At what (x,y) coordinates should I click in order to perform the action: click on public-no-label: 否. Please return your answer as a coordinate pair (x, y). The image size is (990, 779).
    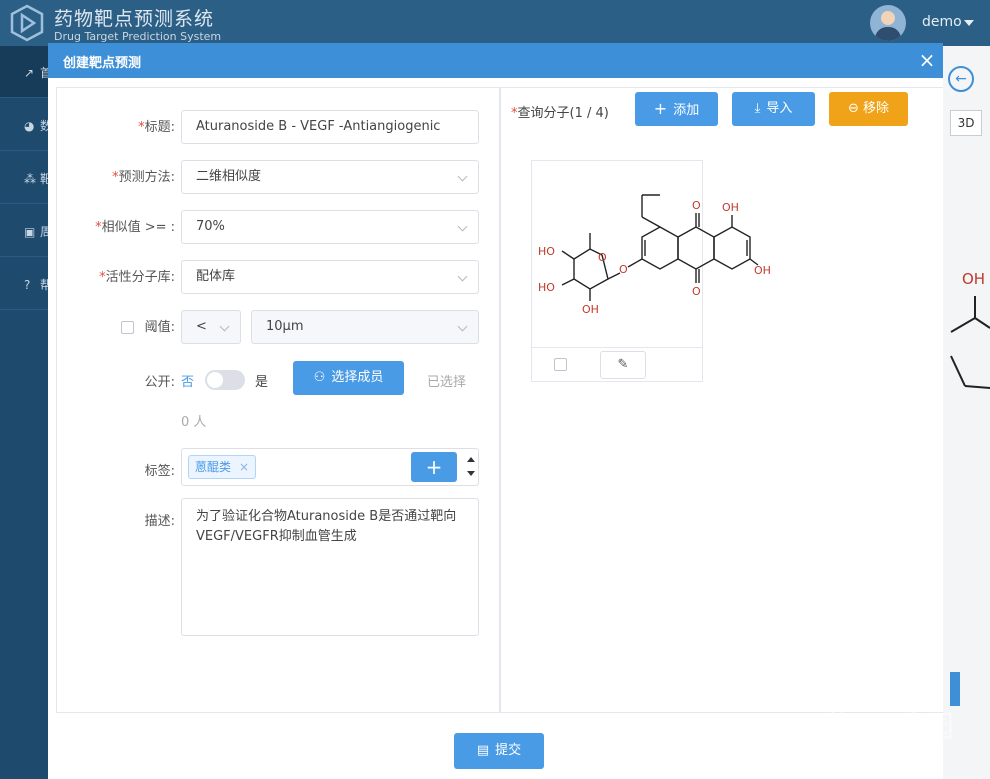
    Looking at the image, I should click on (187, 380).